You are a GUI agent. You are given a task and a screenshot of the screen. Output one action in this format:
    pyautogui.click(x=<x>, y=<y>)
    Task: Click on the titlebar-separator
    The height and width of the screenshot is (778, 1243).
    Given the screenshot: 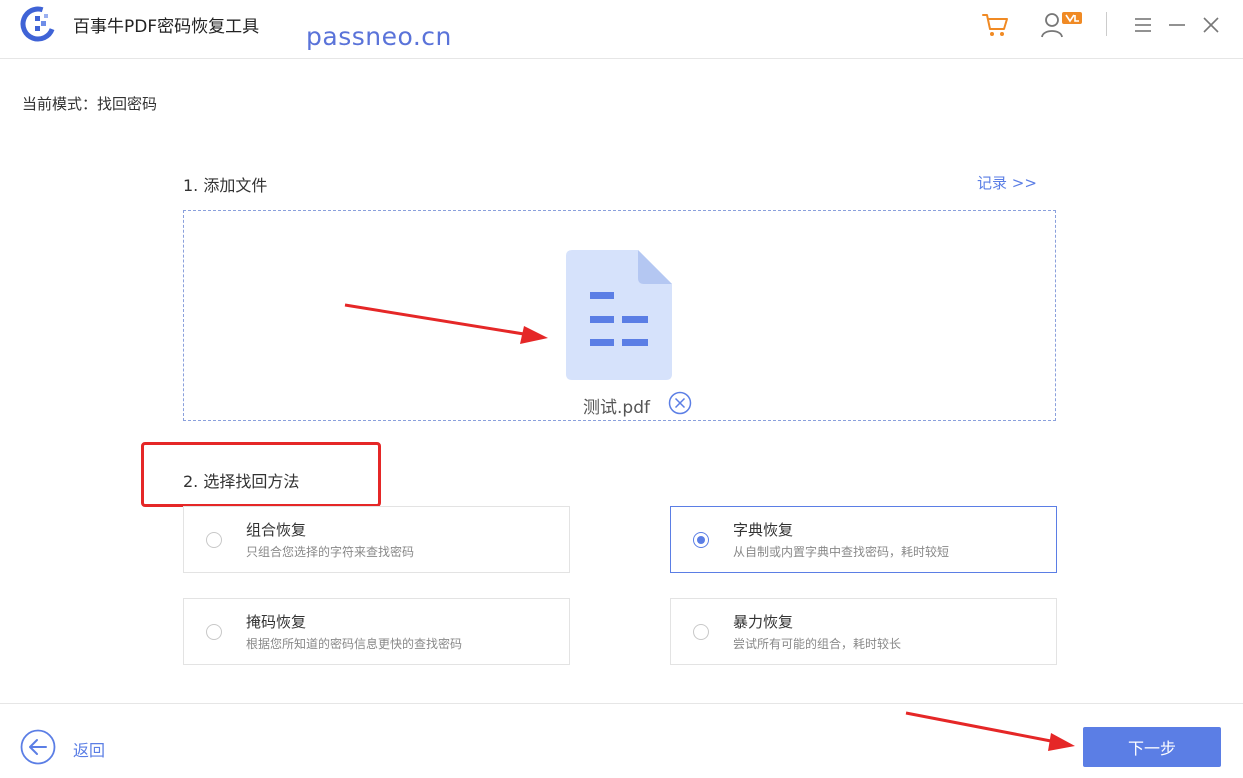 What is the action you would take?
    pyautogui.click(x=1106, y=24)
    